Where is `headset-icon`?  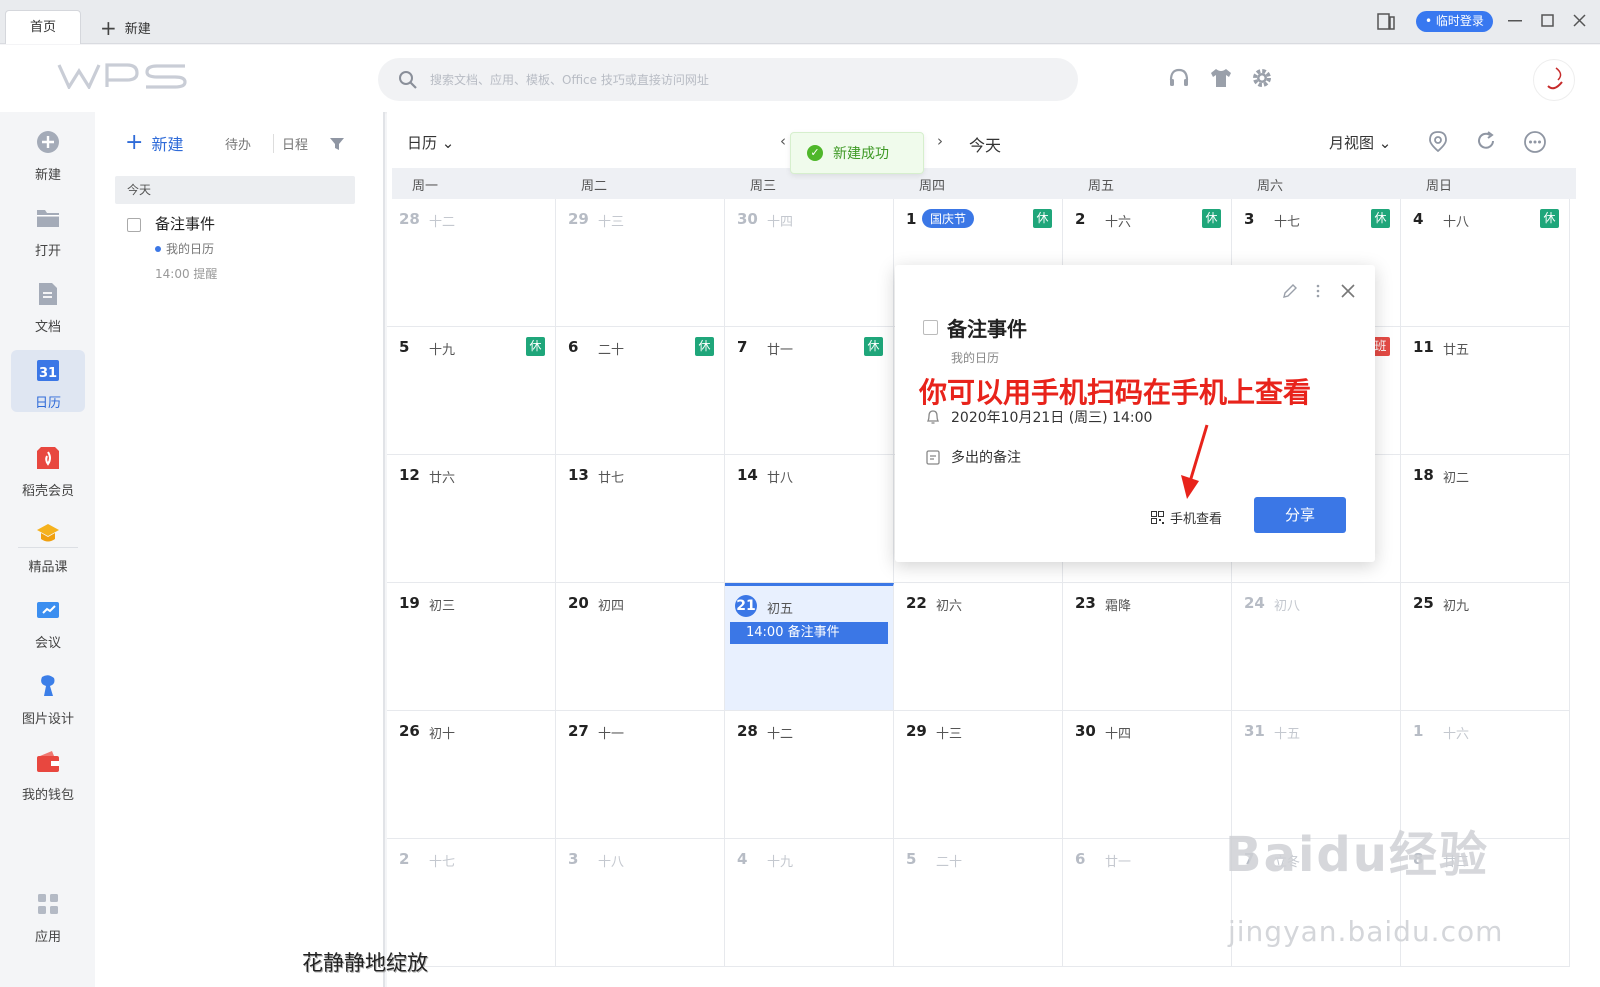 headset-icon is located at coordinates (1179, 78).